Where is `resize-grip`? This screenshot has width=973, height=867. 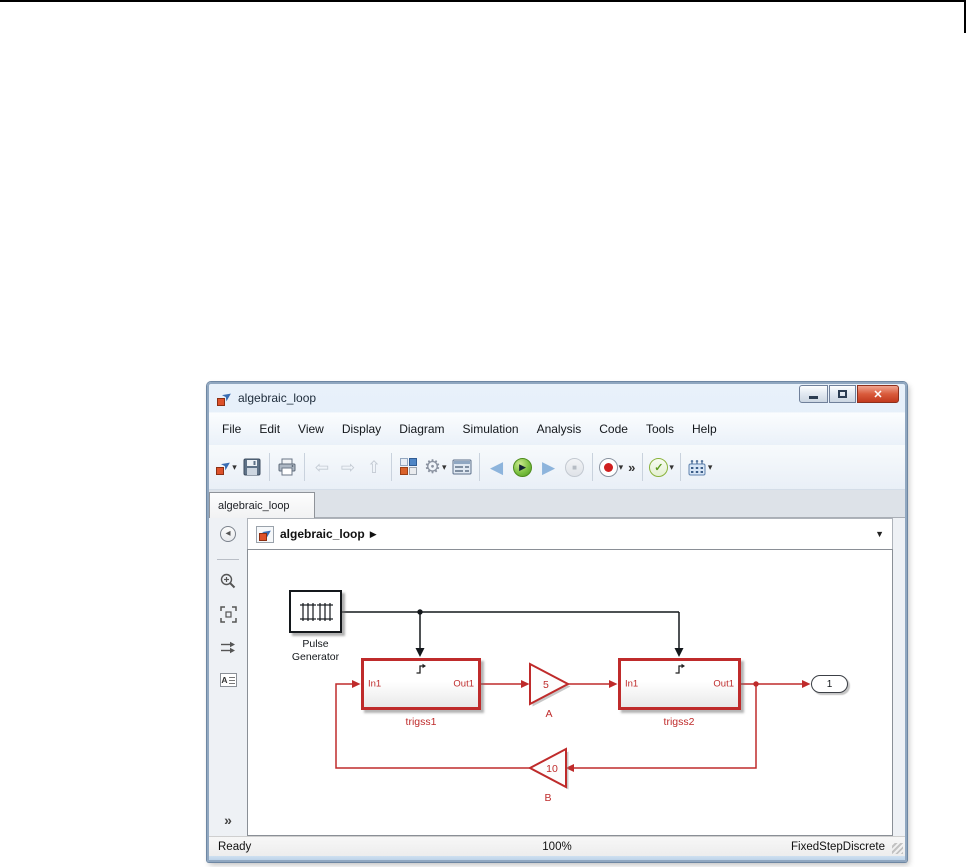
resize-grip is located at coordinates (897, 848).